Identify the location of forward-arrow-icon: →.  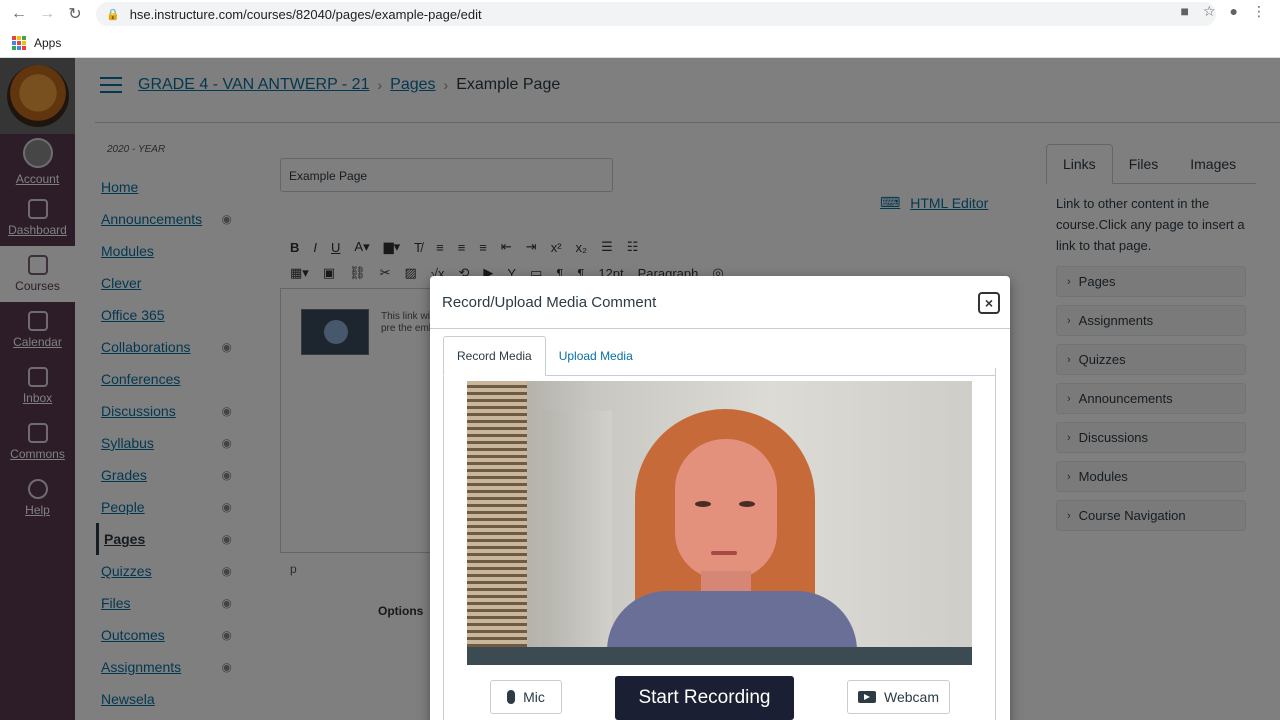
(47, 14).